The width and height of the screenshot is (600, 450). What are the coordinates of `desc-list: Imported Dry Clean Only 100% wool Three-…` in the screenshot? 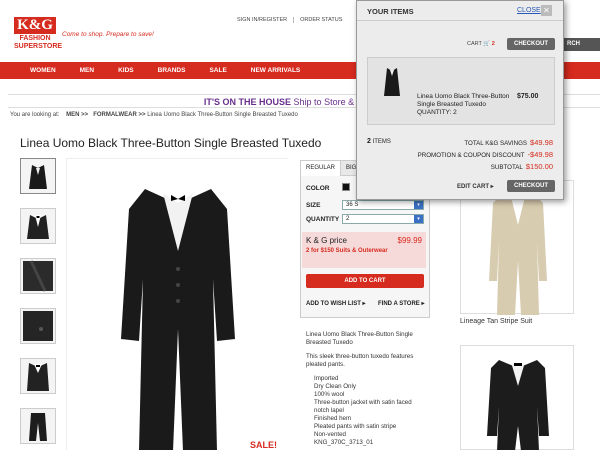 It's located at (366, 411).